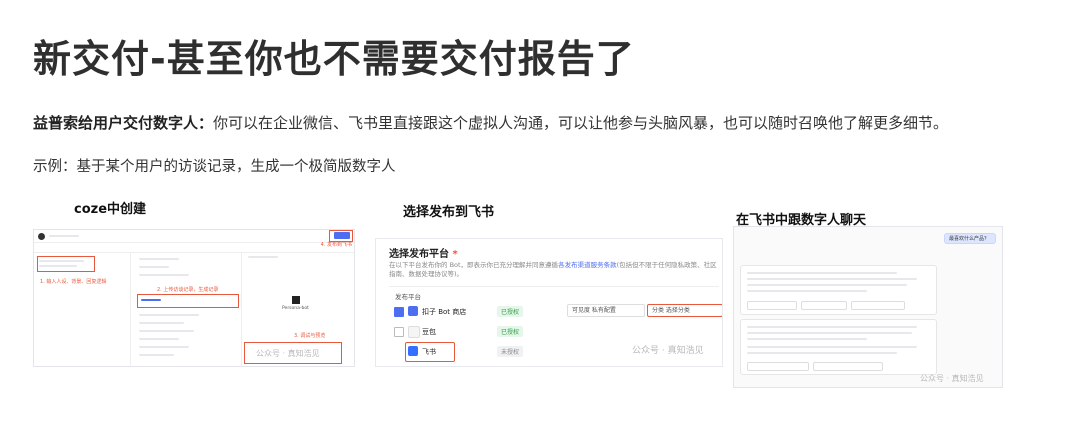 This screenshot has height=438, width=1080. What do you see at coordinates (194, 236) in the screenshot?
I see `coze-topbar` at bounding box center [194, 236].